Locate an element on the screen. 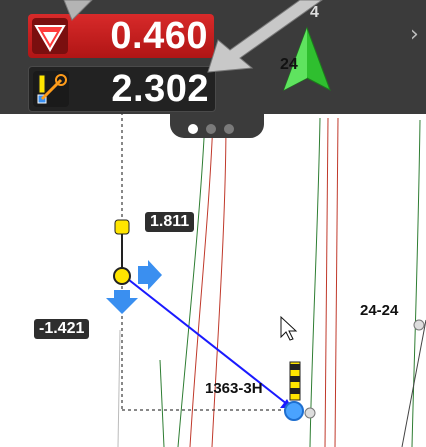 The width and height of the screenshot is (426, 447). target-point is located at coordinates (294, 411).